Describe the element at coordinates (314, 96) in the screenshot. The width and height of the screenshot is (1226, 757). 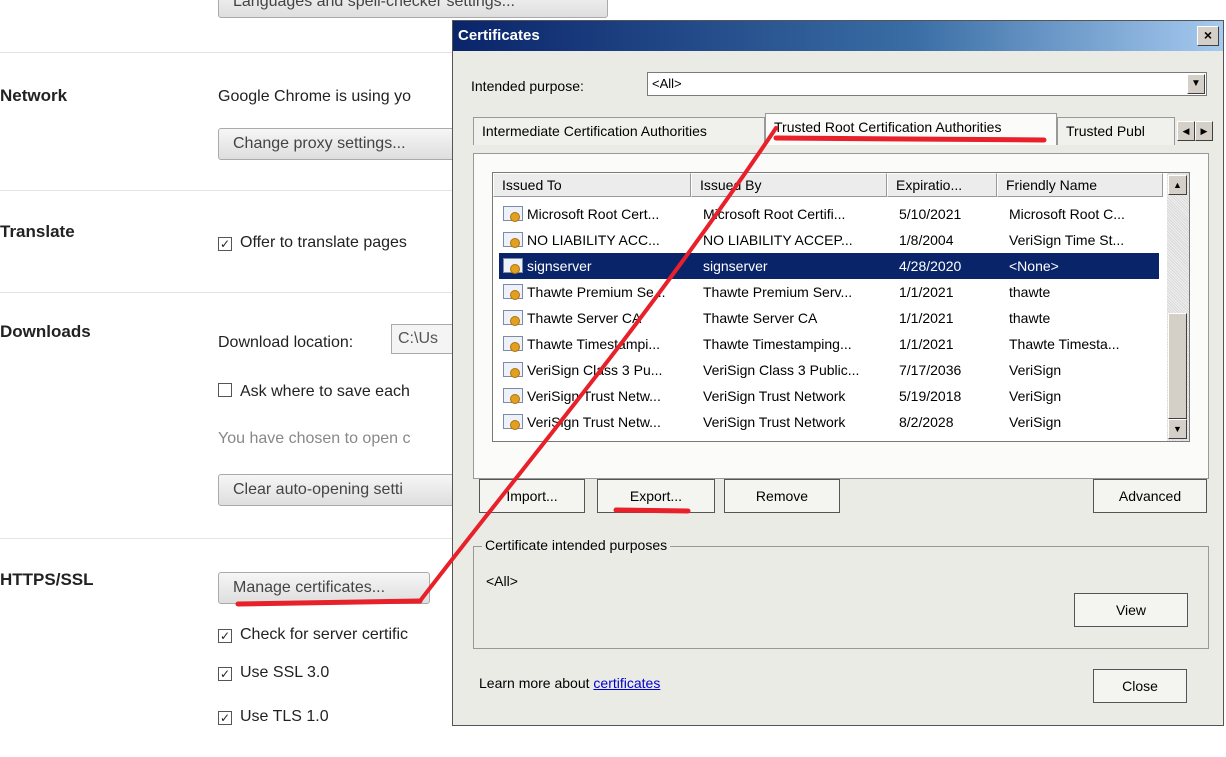
I see `network-description: Google Chrome is using yo` at that location.